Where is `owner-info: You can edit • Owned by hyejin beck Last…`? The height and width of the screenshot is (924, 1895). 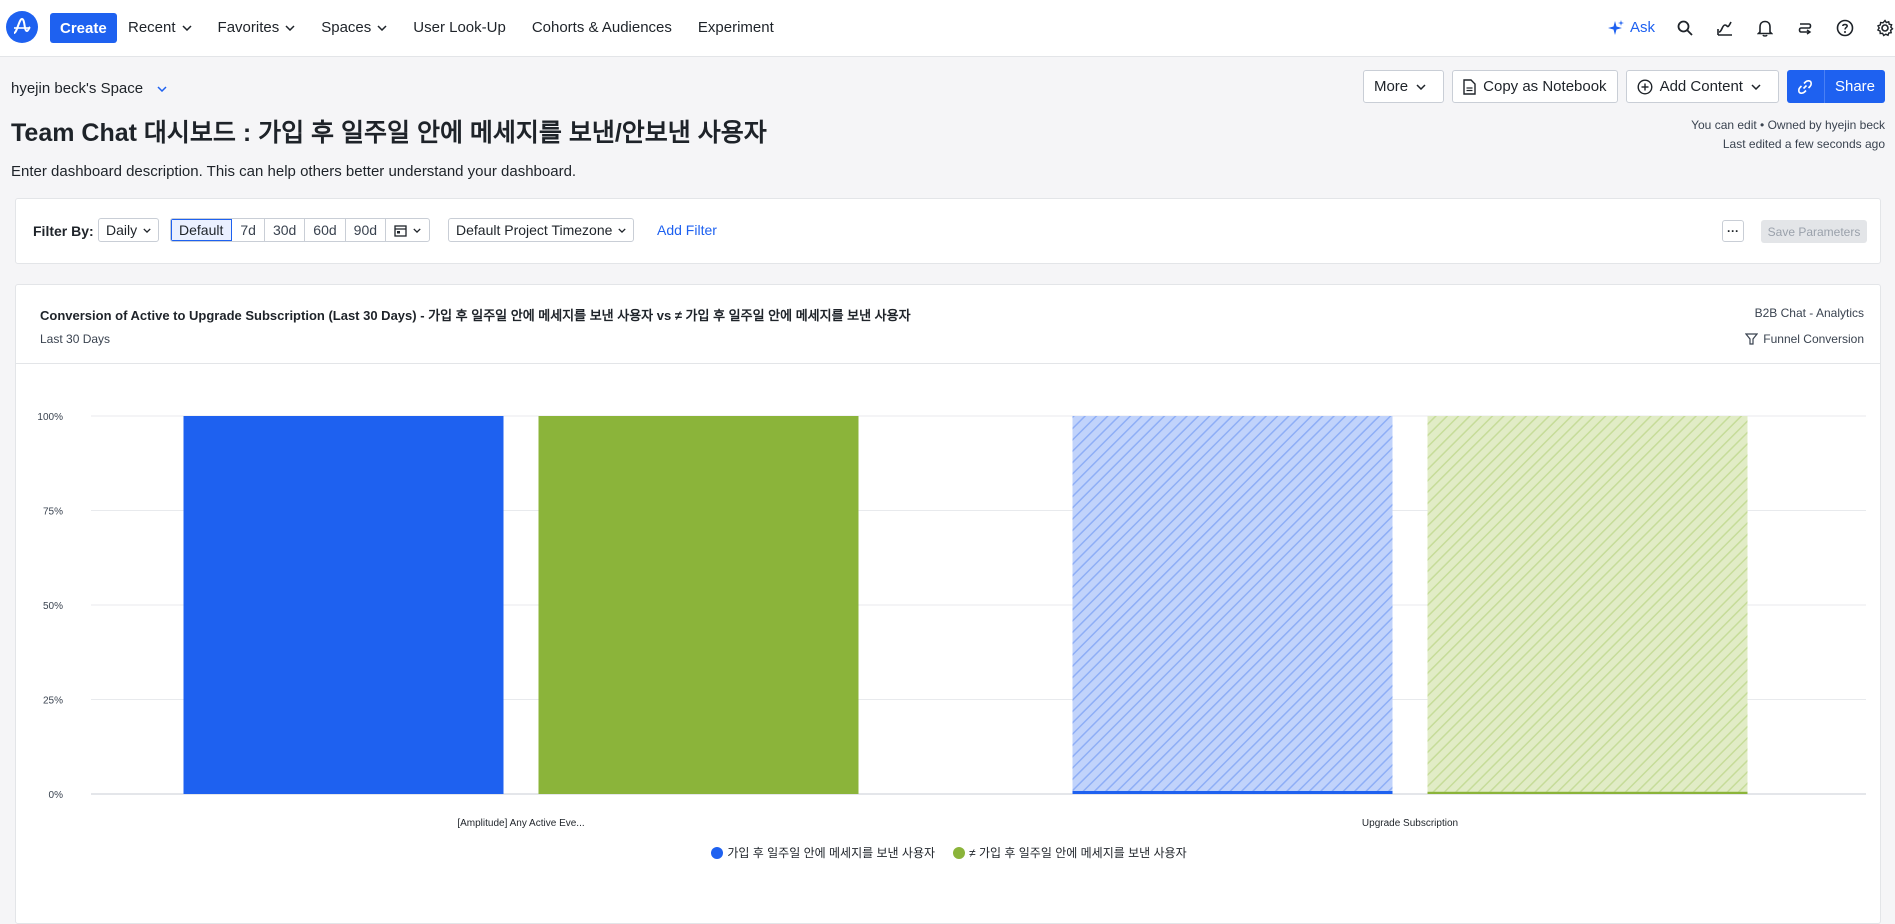 owner-info: You can edit • Owned by hyejin beck Last… is located at coordinates (1788, 135).